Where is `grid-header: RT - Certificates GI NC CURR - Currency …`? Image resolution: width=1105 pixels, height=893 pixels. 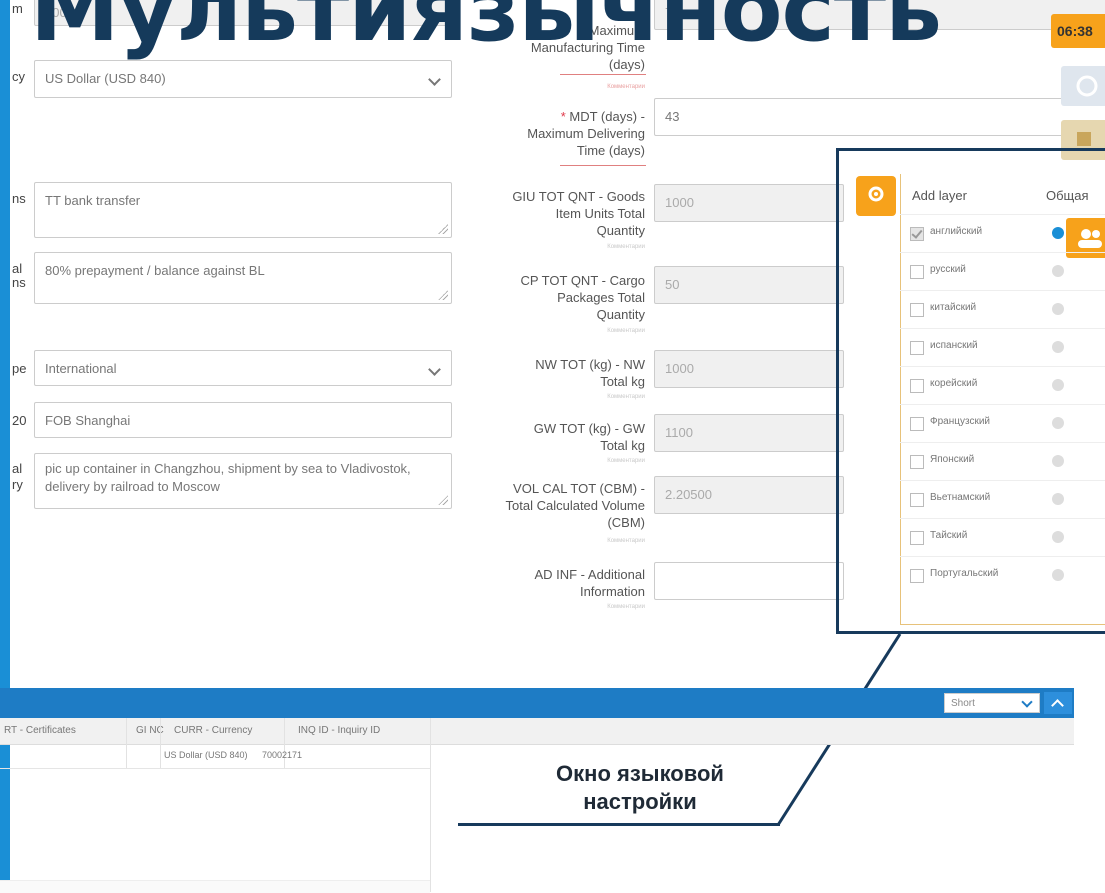 grid-header: RT - Certificates GI NC CURR - Currency … is located at coordinates (537, 731).